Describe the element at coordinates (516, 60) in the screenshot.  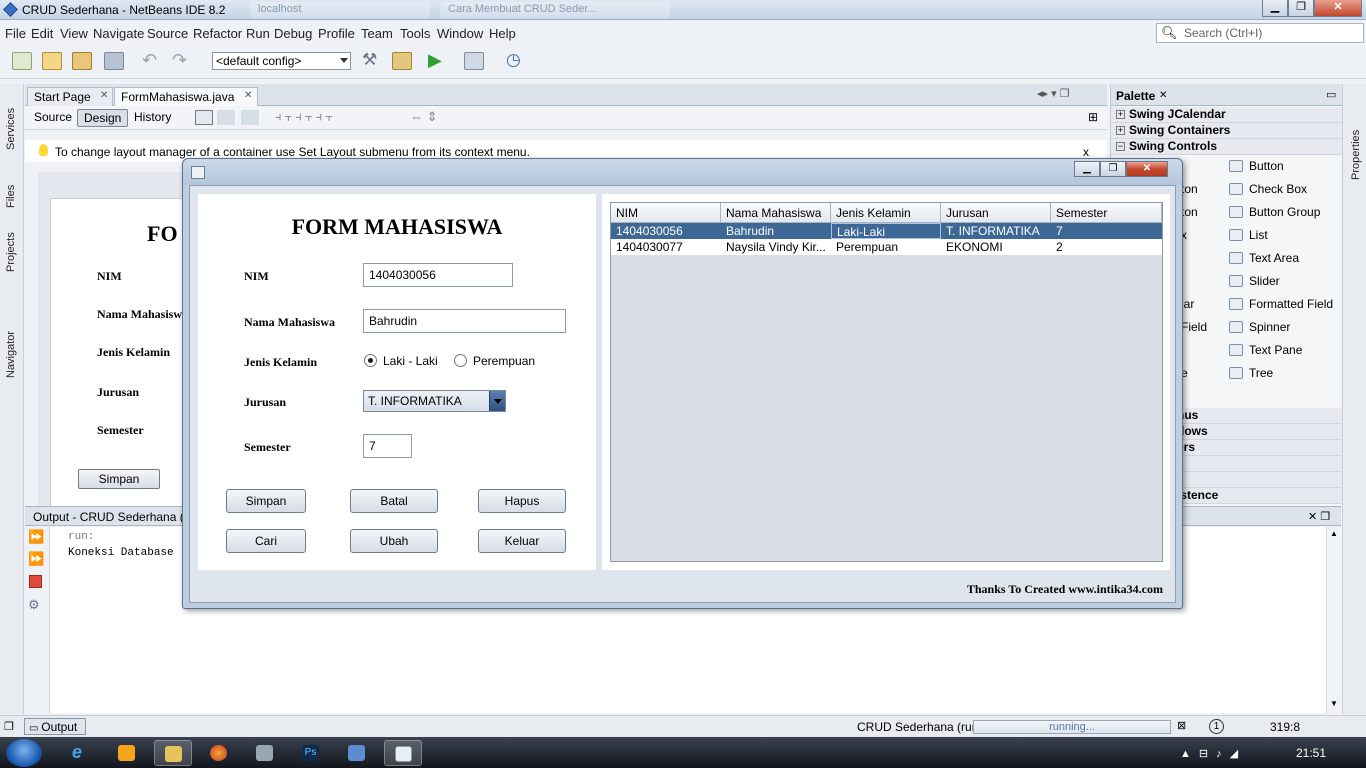
I see `profile-project-icon: ◷` at that location.